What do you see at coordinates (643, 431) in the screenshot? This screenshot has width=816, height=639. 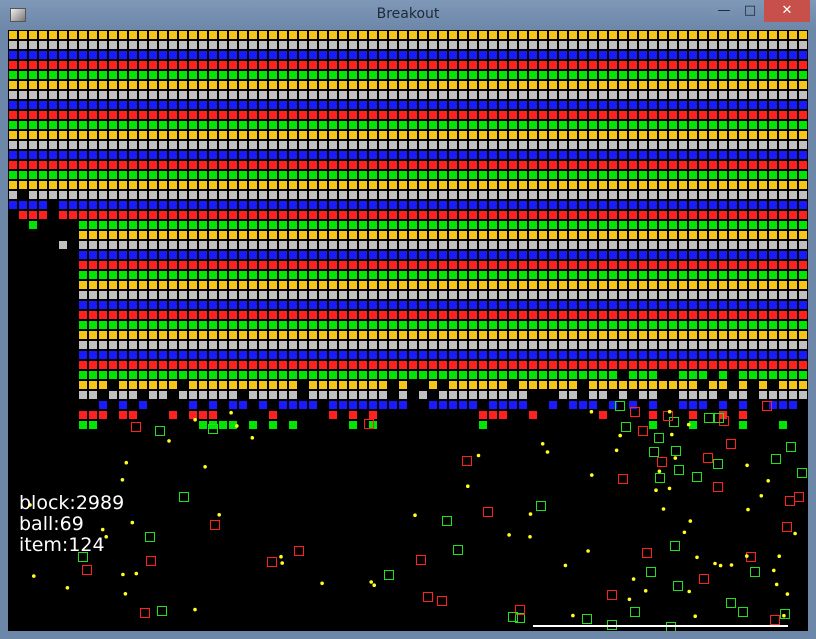 I see `item` at bounding box center [643, 431].